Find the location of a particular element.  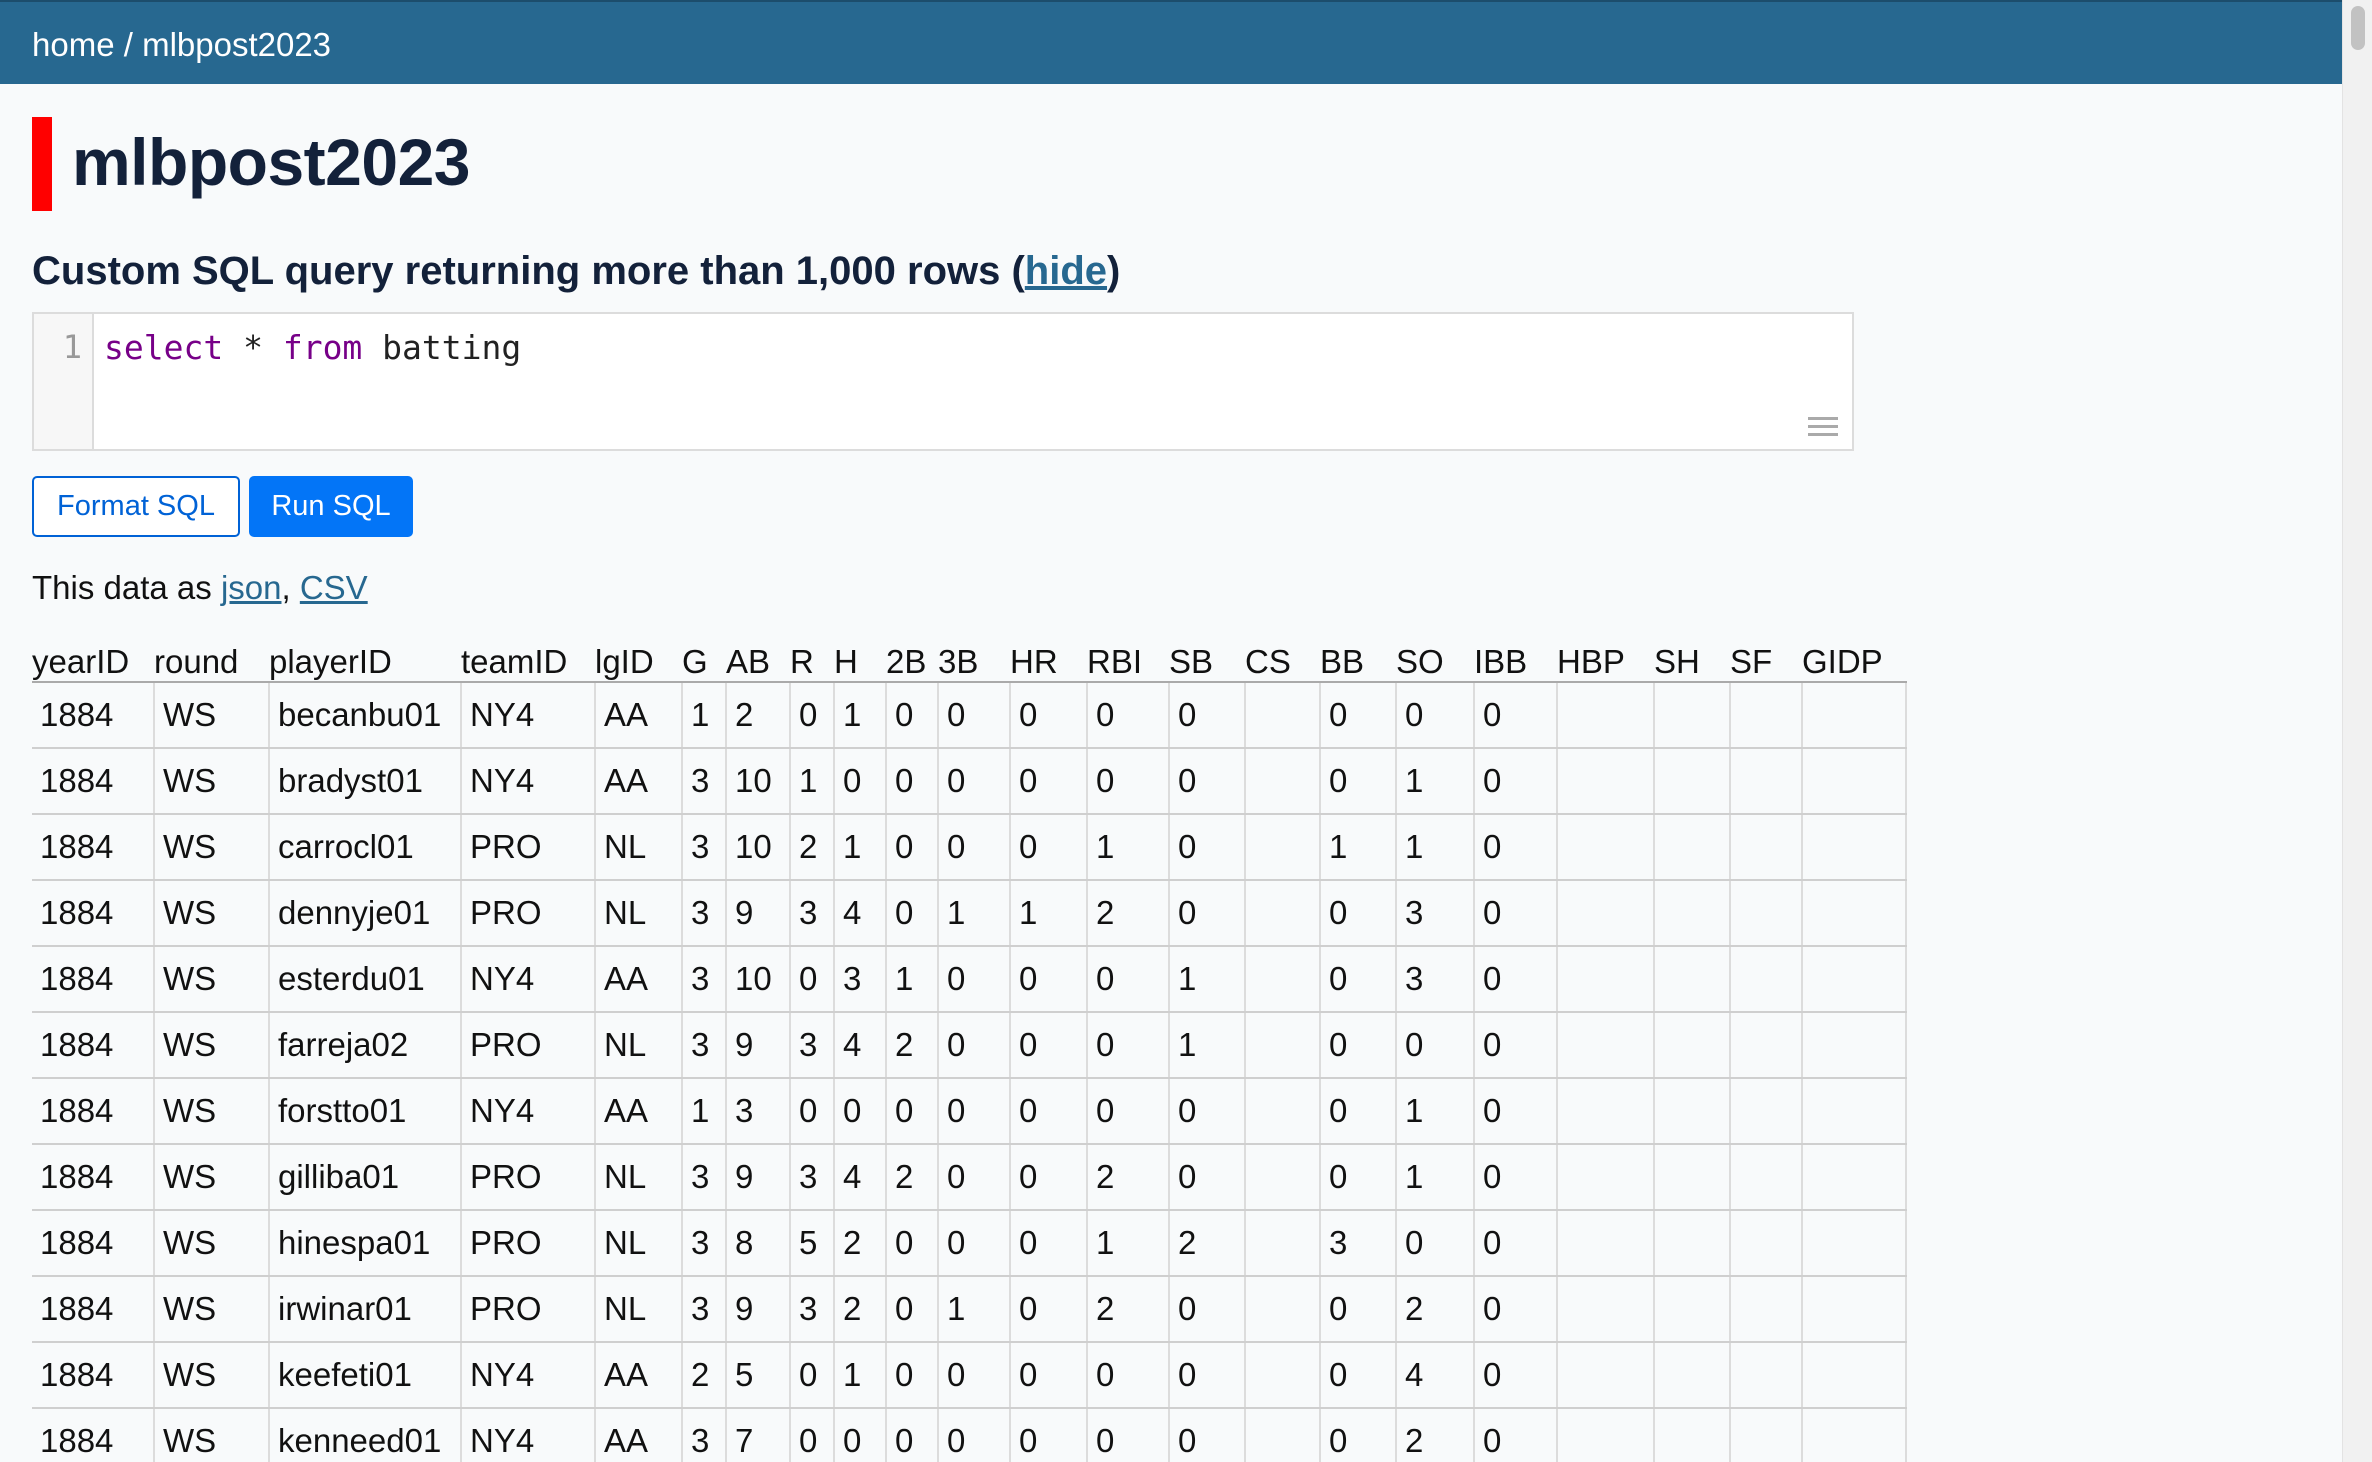

column-header: yearID is located at coordinates (93, 659).